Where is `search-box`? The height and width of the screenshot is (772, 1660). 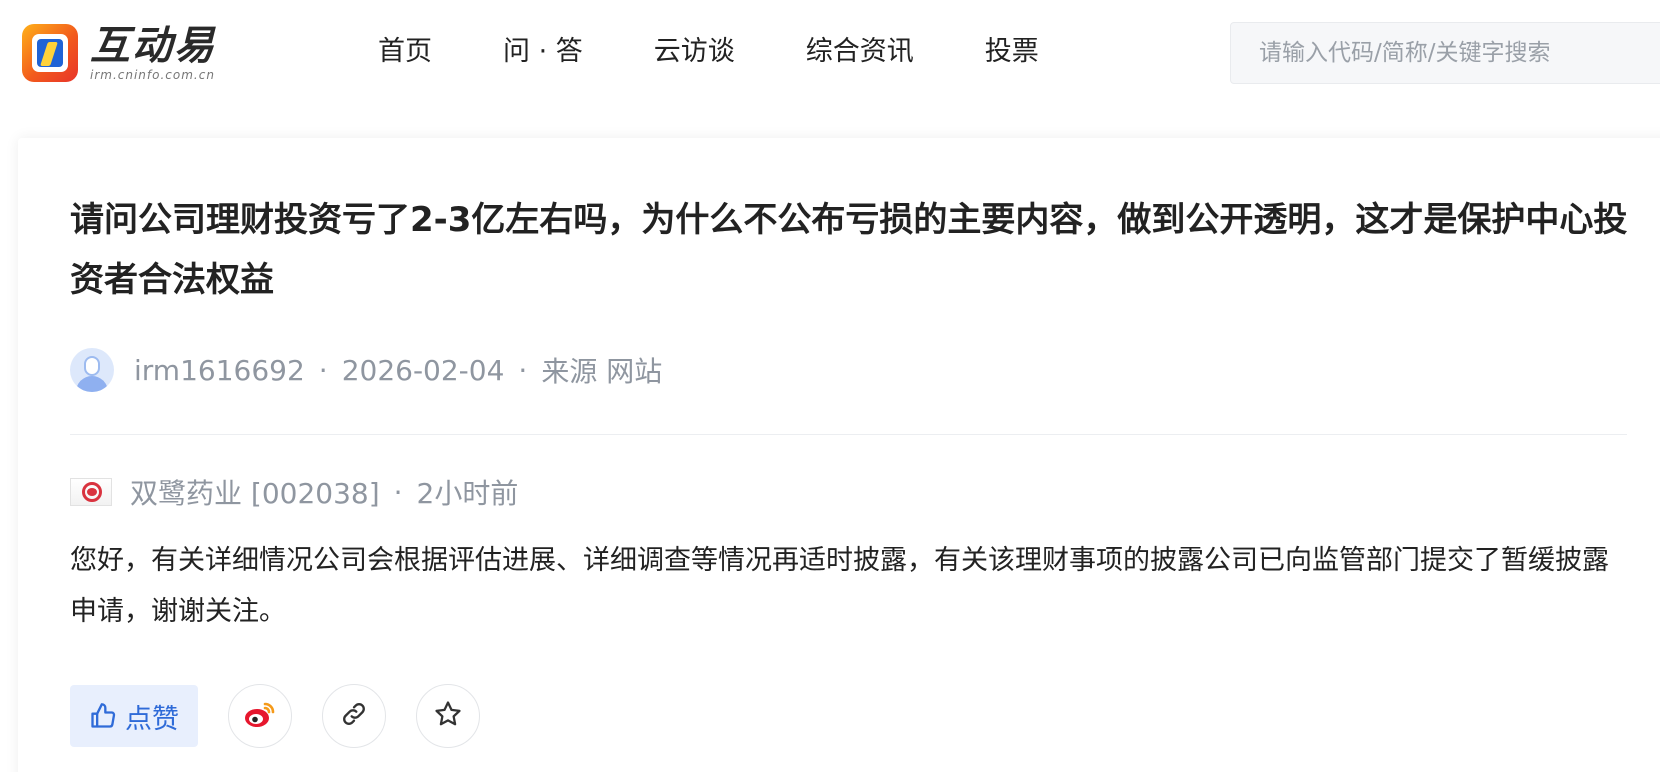 search-box is located at coordinates (1445, 53).